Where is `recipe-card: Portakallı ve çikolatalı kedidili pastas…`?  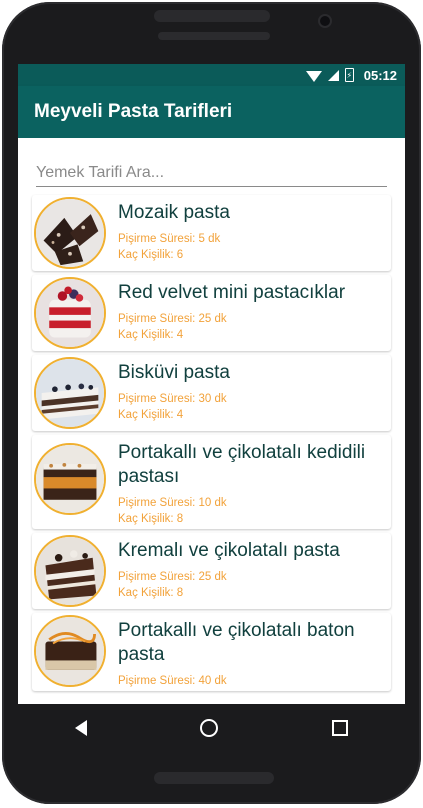
recipe-card: Portakallı ve çikolatalı kedidili pastas… is located at coordinates (211, 482).